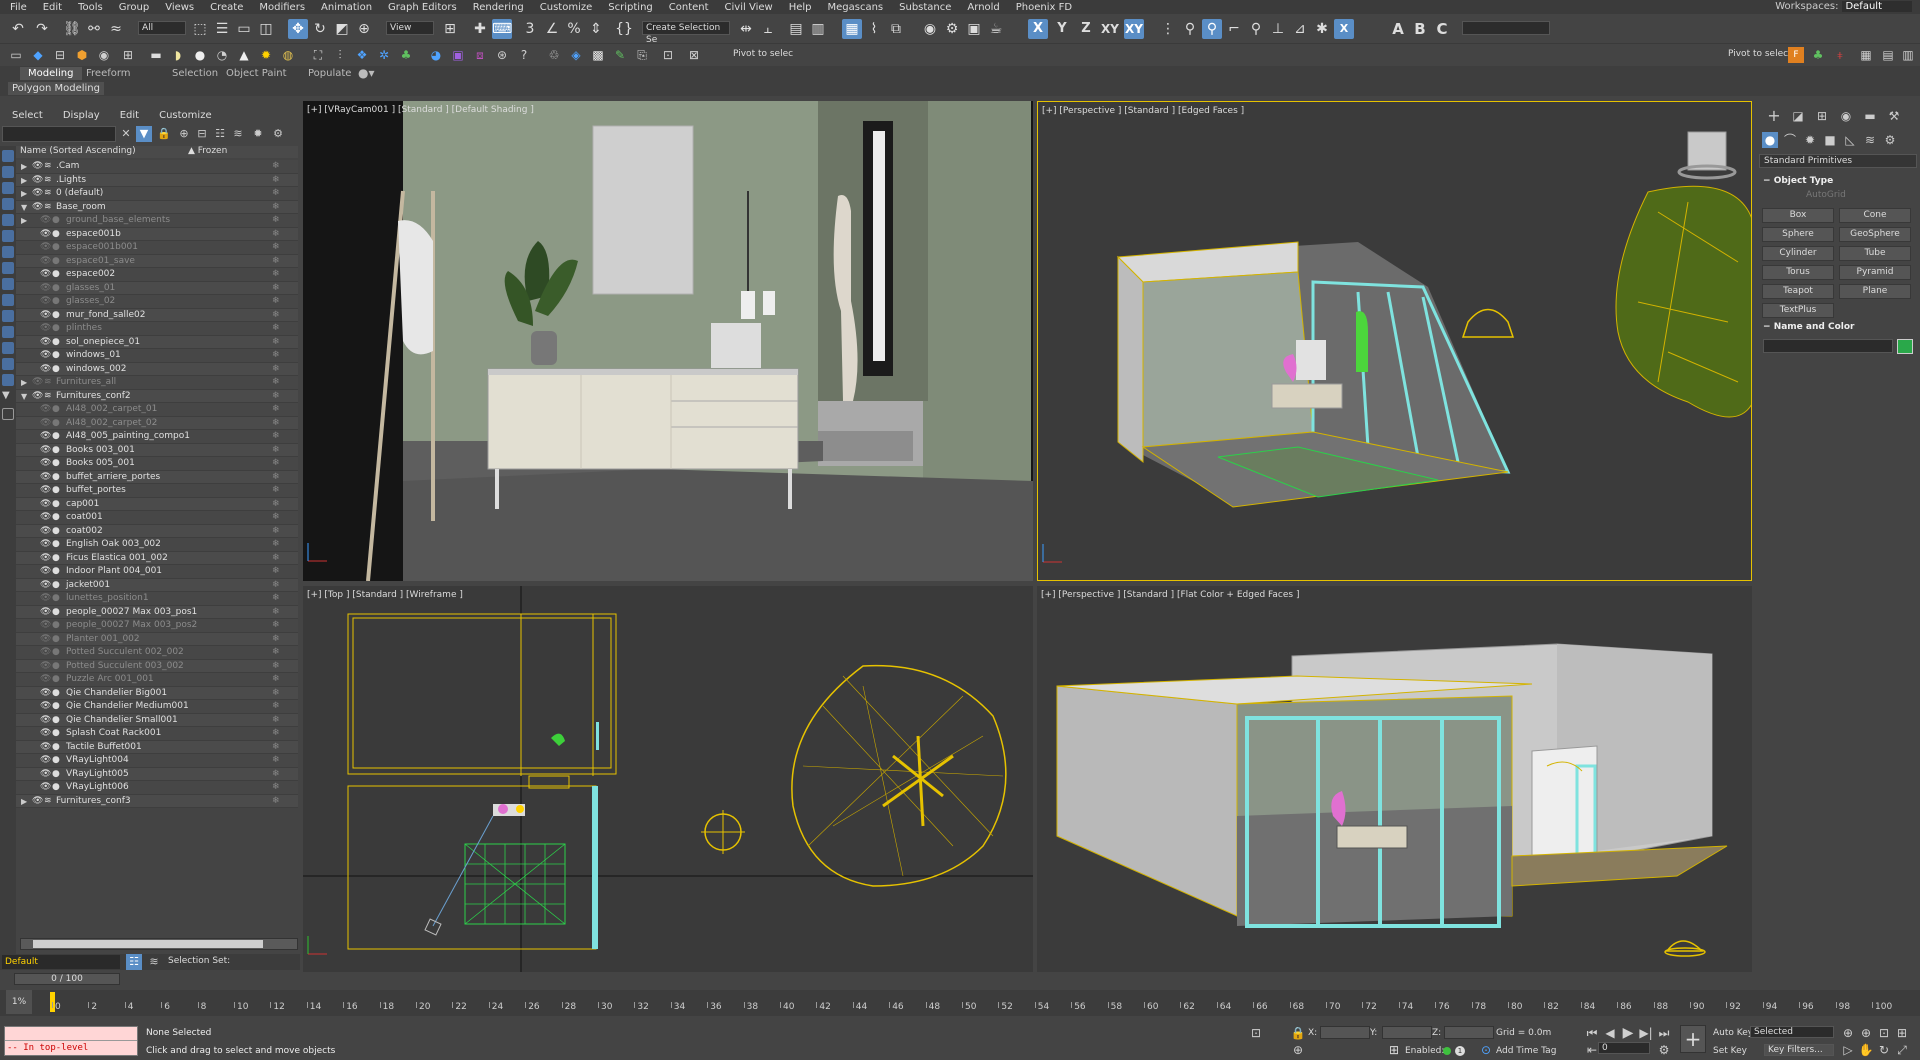 This screenshot has height=1060, width=1920. I want to click on maximize-viewport-icon: ⤢, so click(1902, 1050).